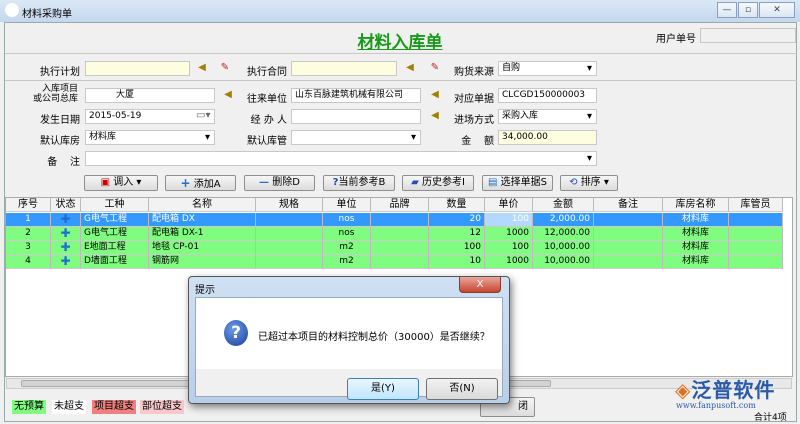 Image resolution: width=800 pixels, height=424 pixels. I want to click on warehouse-select: 材料库, so click(150, 137).